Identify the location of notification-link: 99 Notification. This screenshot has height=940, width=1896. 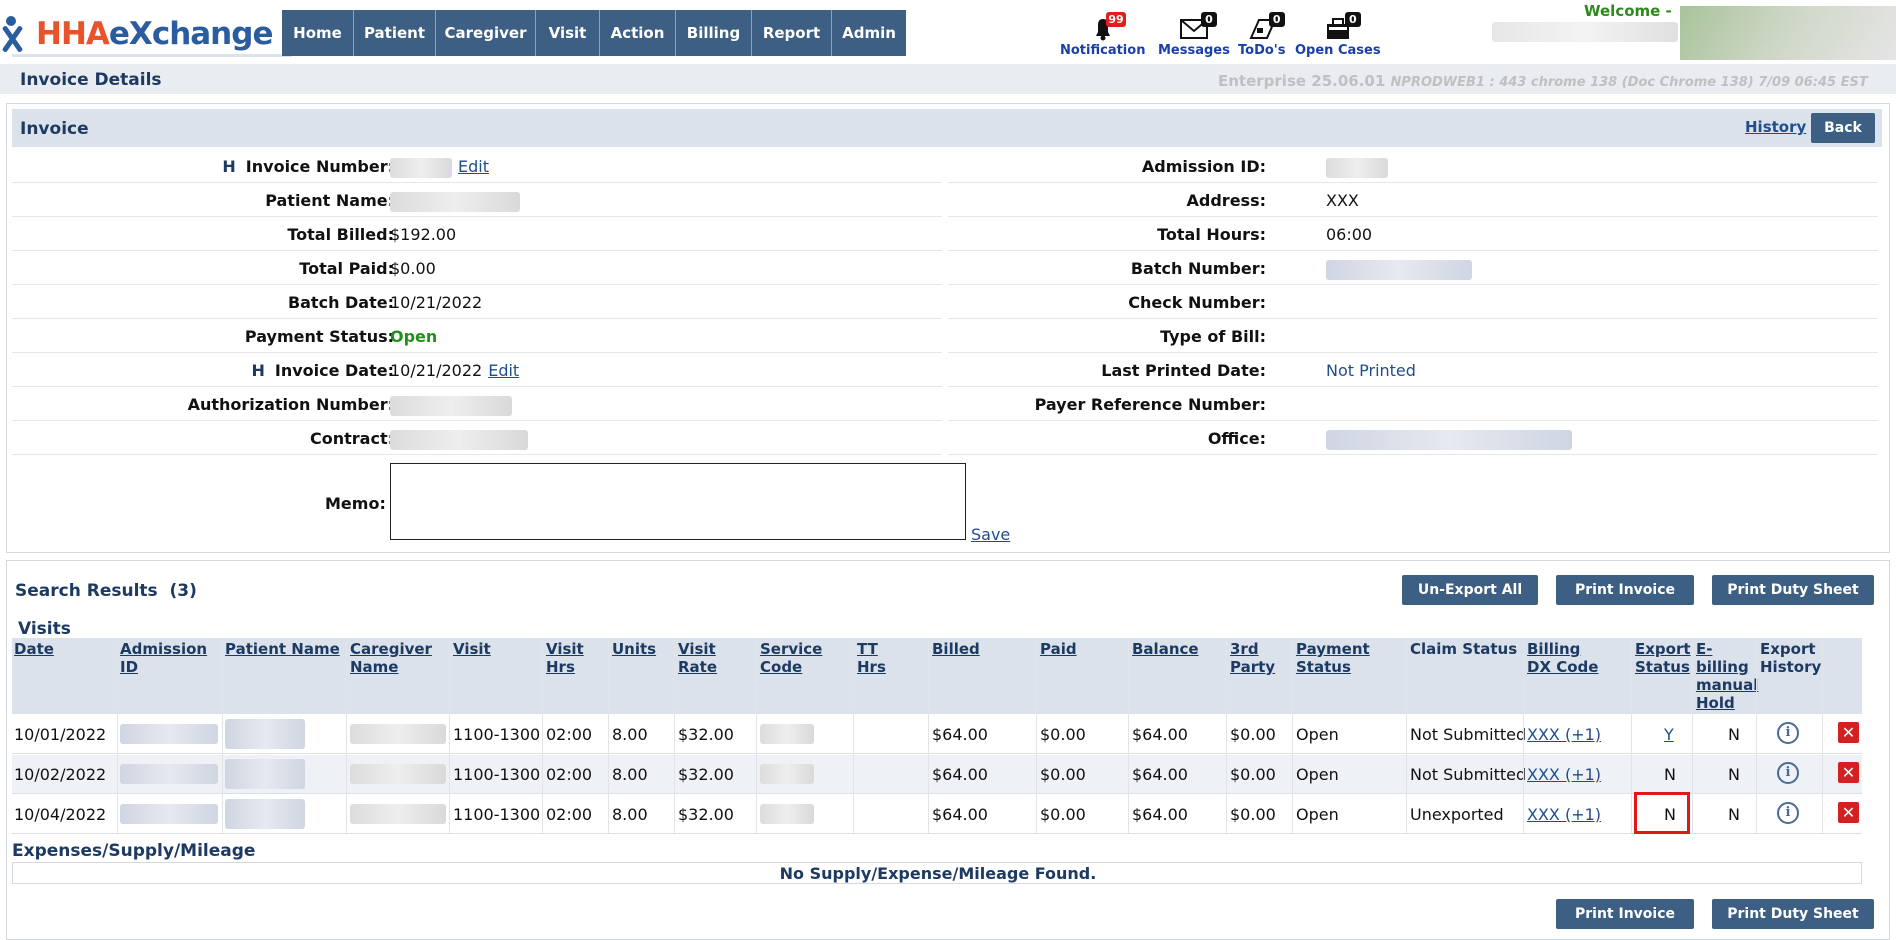
(1102, 35).